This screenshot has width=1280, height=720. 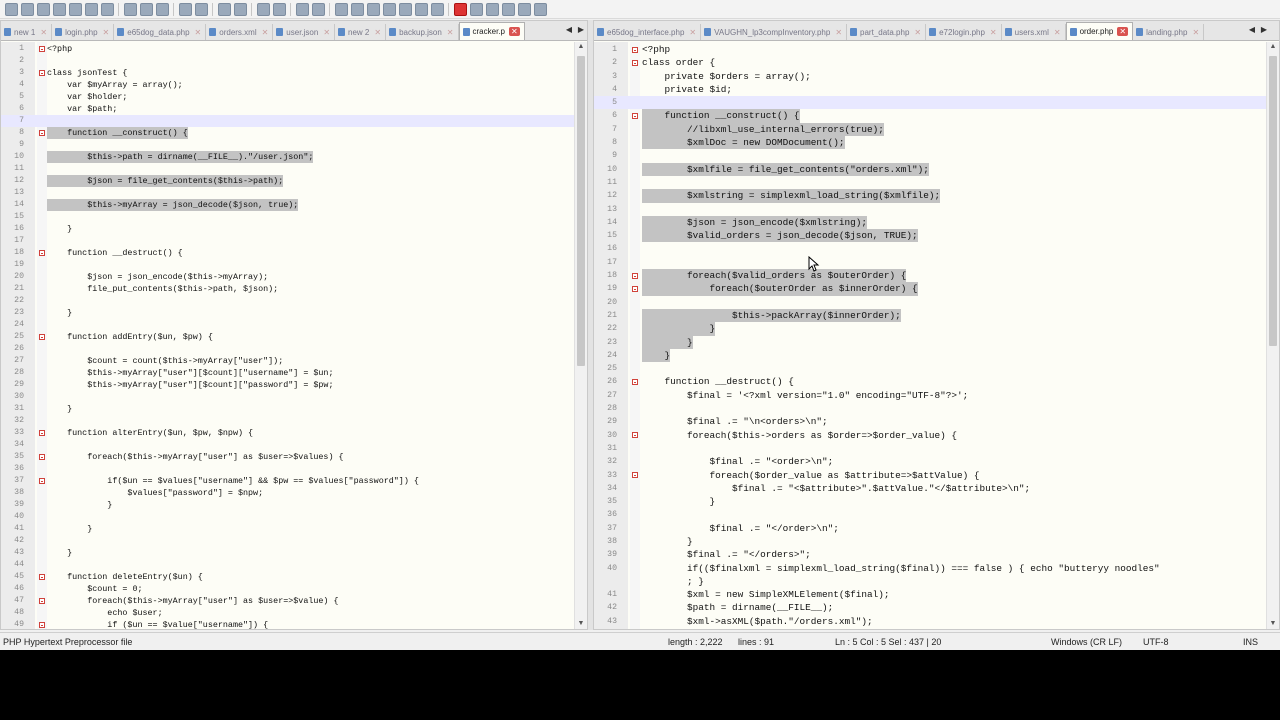 What do you see at coordinates (930, 448) in the screenshot?
I see `code-line: 31` at bounding box center [930, 448].